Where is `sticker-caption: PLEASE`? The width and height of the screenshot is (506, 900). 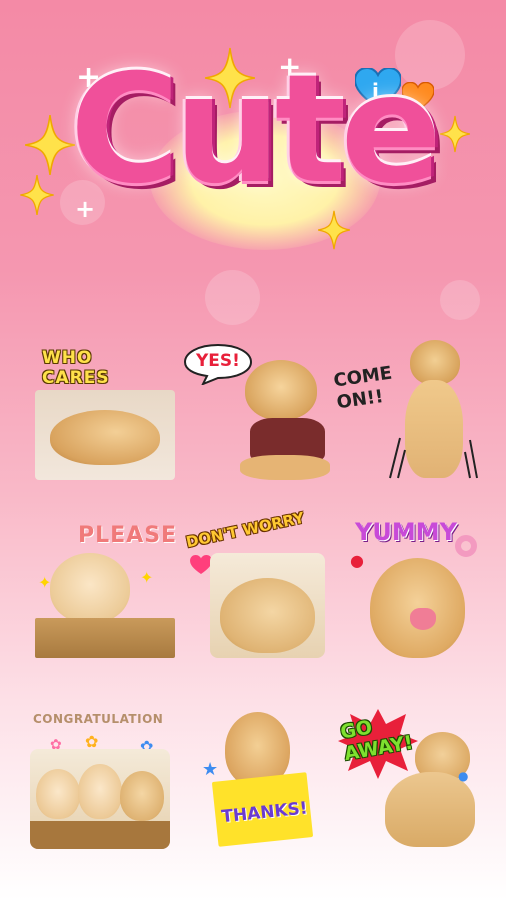
sticker-caption: PLEASE is located at coordinates (128, 535).